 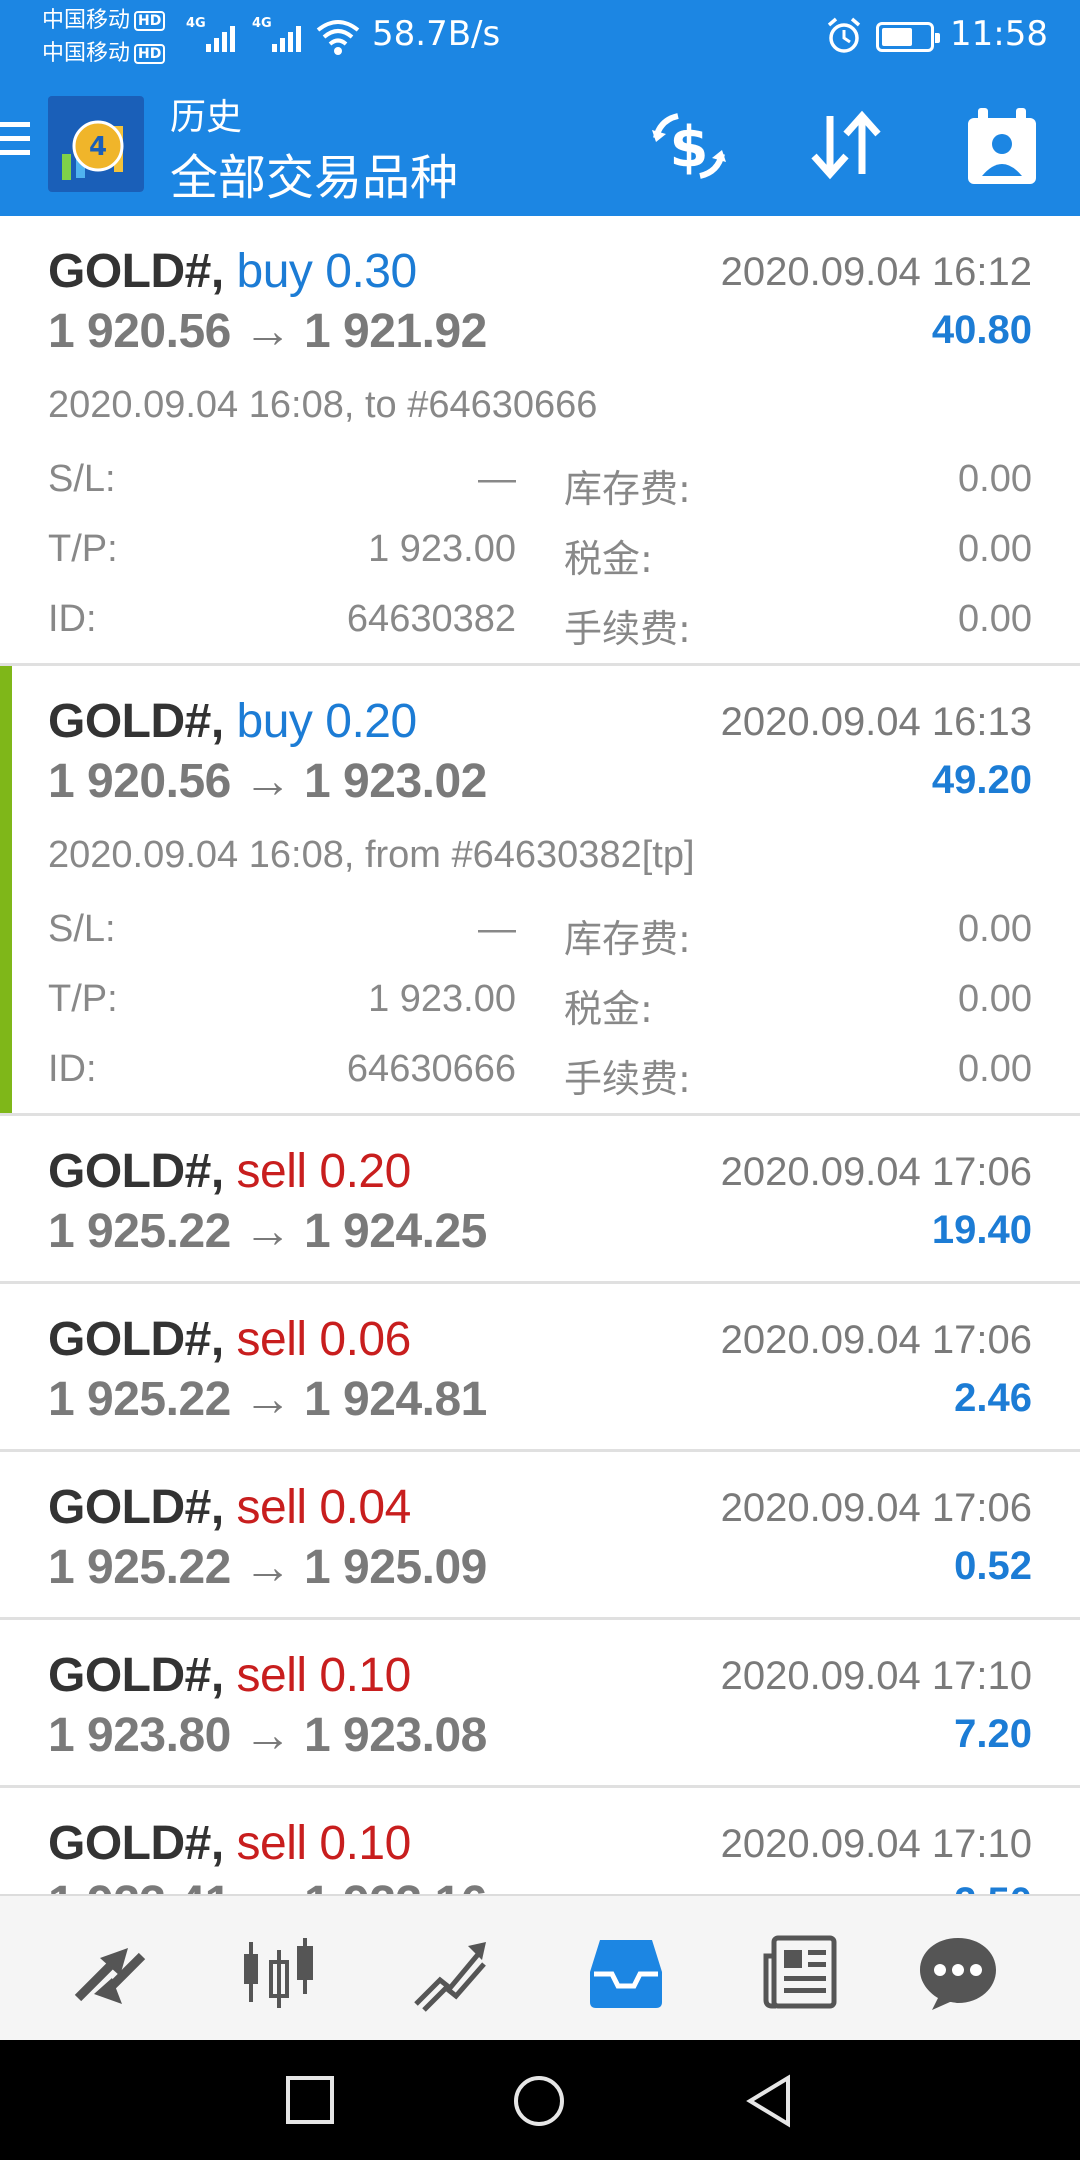 I want to click on deal-prices: 1 925.22 → 1 925.09, so click(x=267, y=1567).